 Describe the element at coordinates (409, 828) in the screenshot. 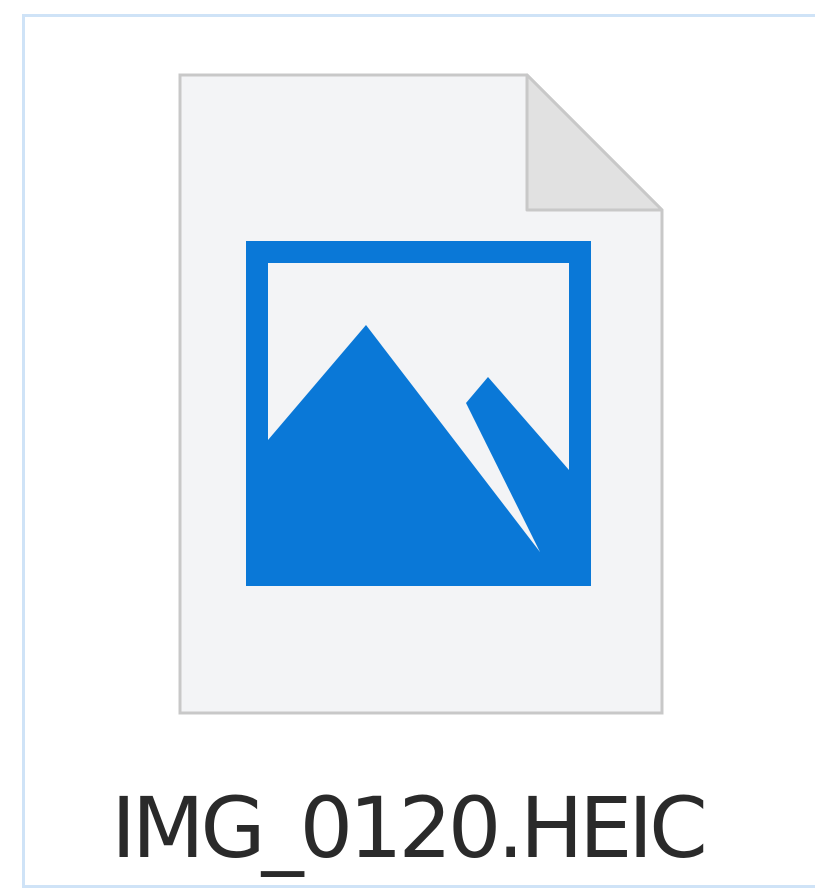

I see `file-name-label: IMG_0120.HEIC` at that location.